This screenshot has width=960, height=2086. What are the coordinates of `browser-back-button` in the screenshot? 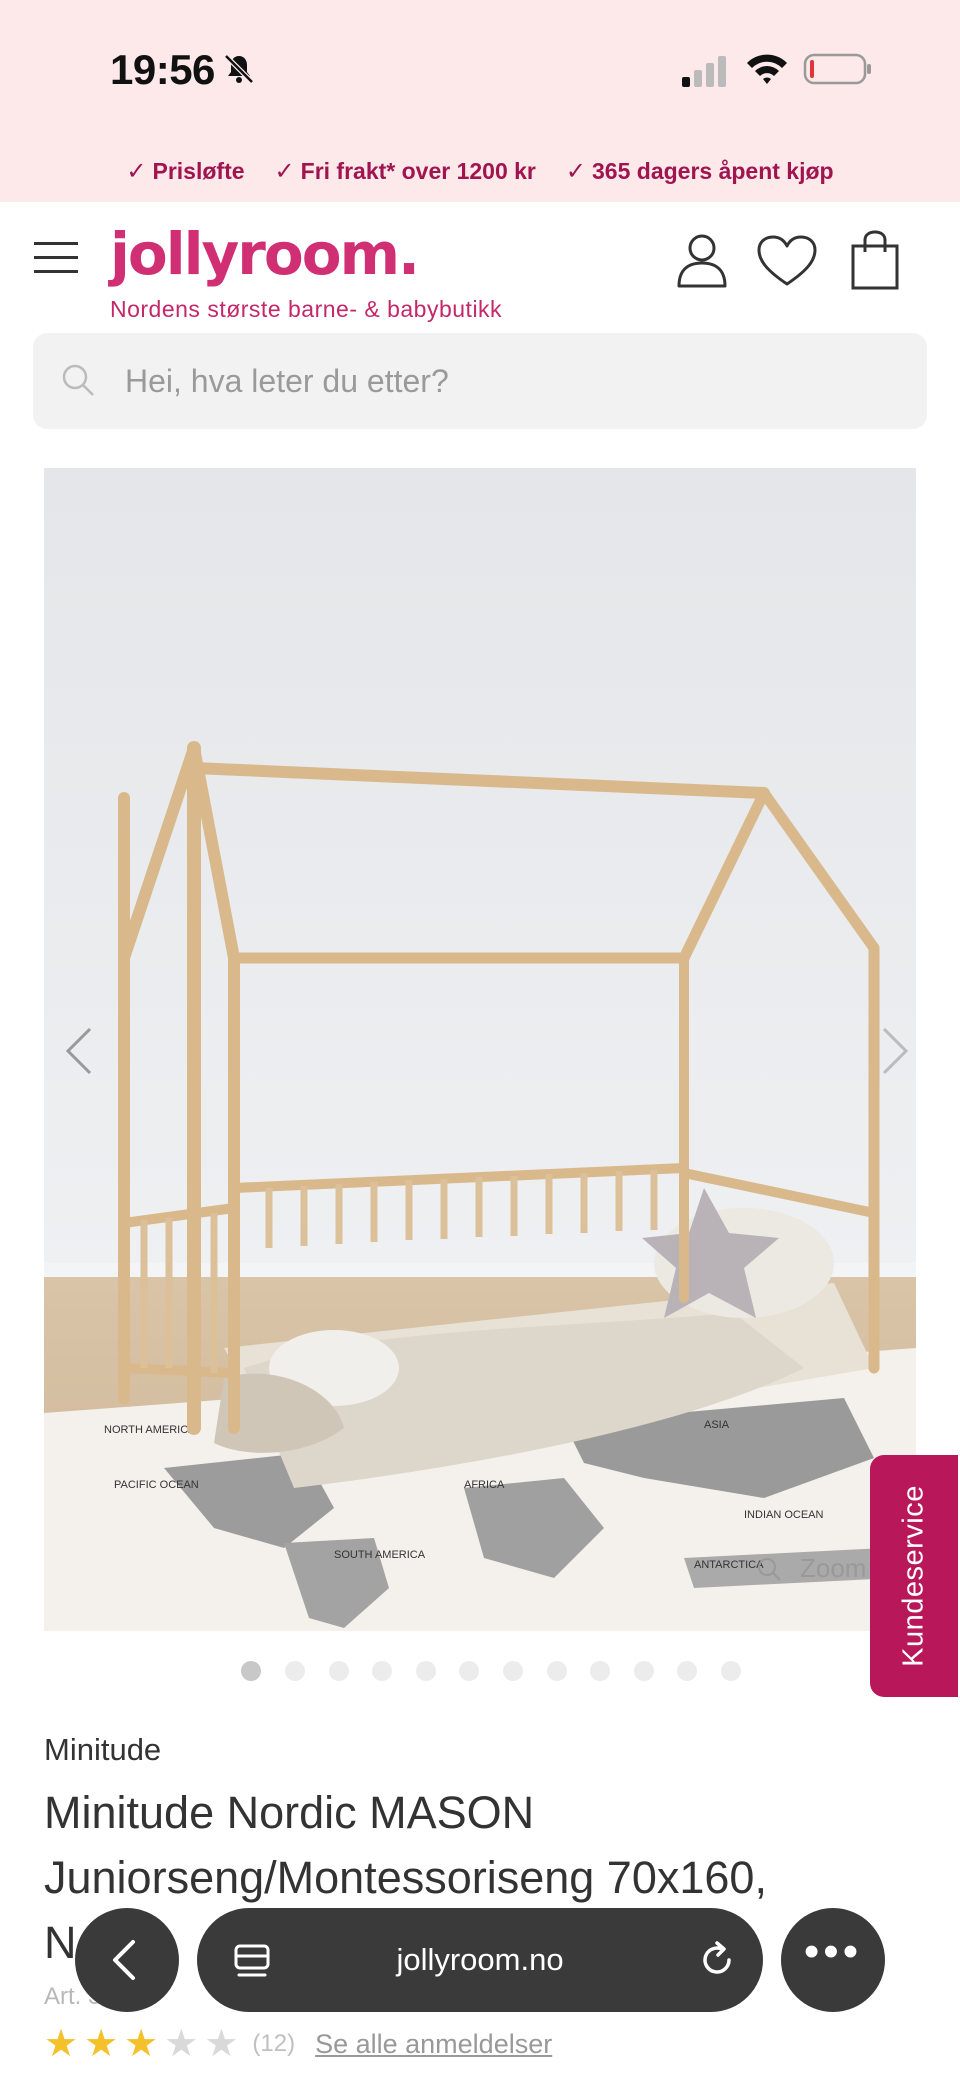 It's located at (127, 1960).